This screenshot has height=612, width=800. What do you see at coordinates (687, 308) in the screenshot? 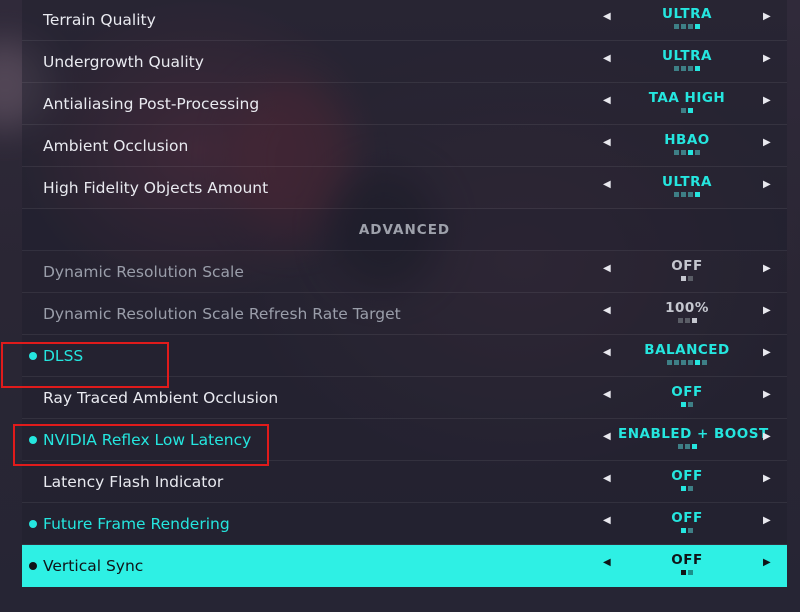
I see `setting-value: 100%` at bounding box center [687, 308].